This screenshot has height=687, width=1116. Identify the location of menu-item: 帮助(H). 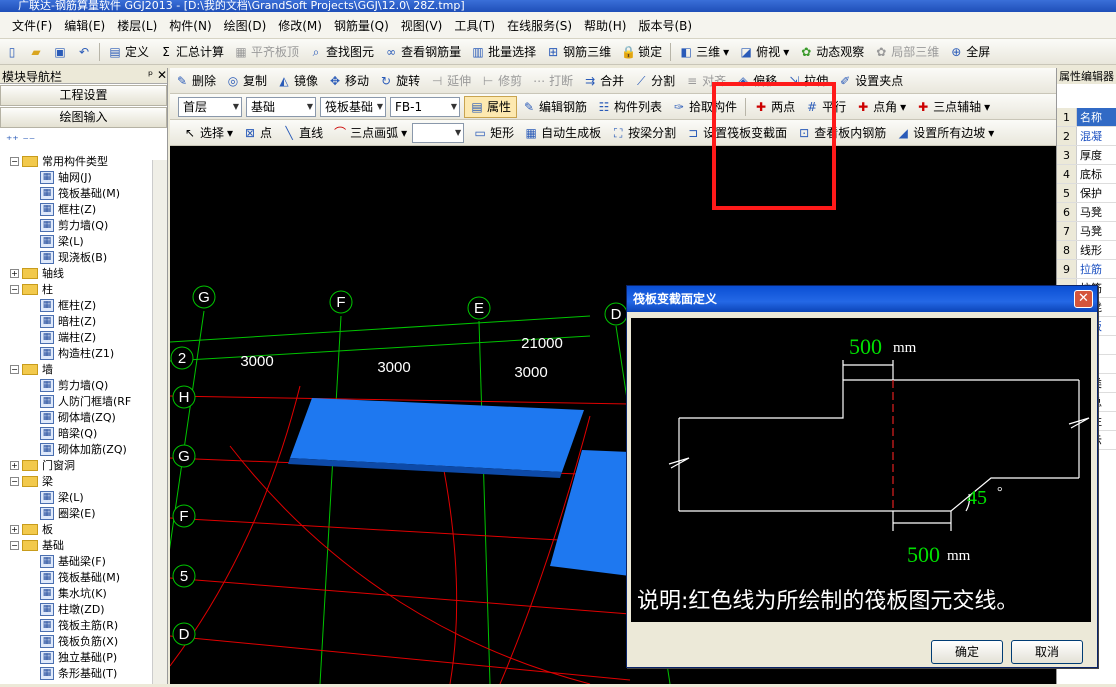
(605, 25).